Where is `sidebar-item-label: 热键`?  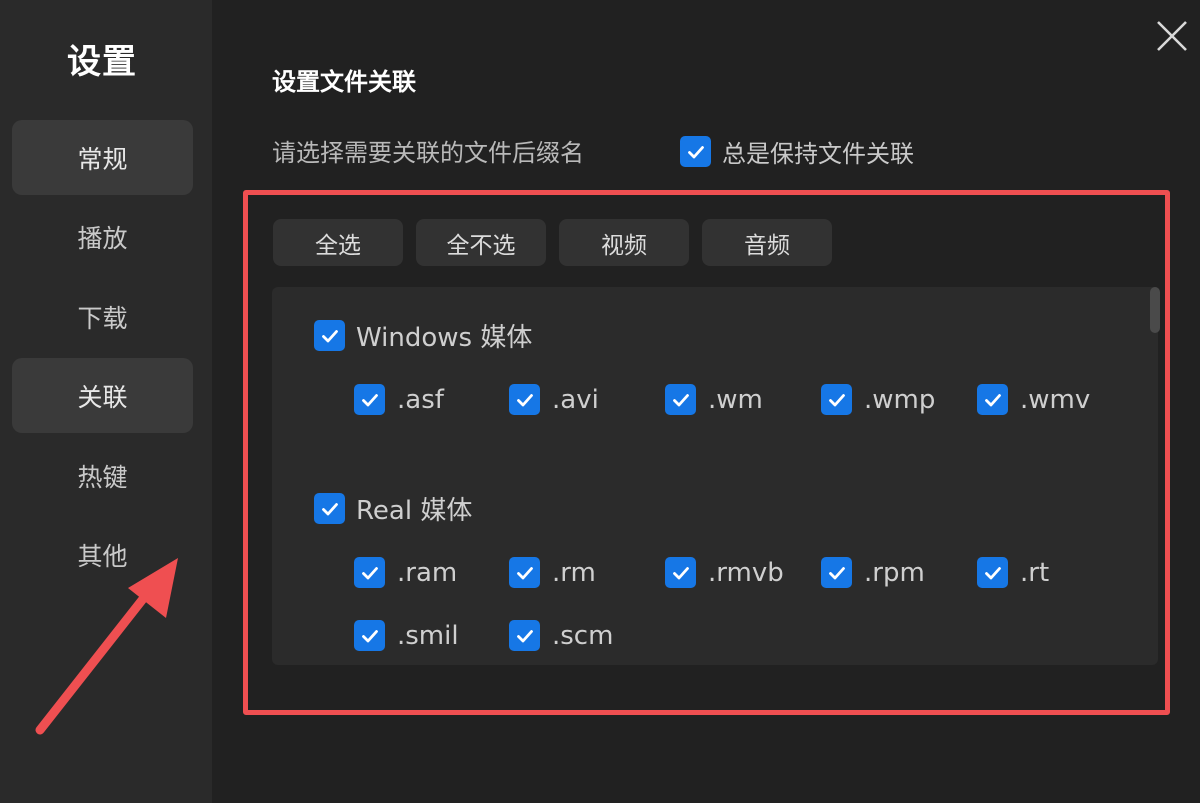 sidebar-item-label: 热键 is located at coordinates (102, 477).